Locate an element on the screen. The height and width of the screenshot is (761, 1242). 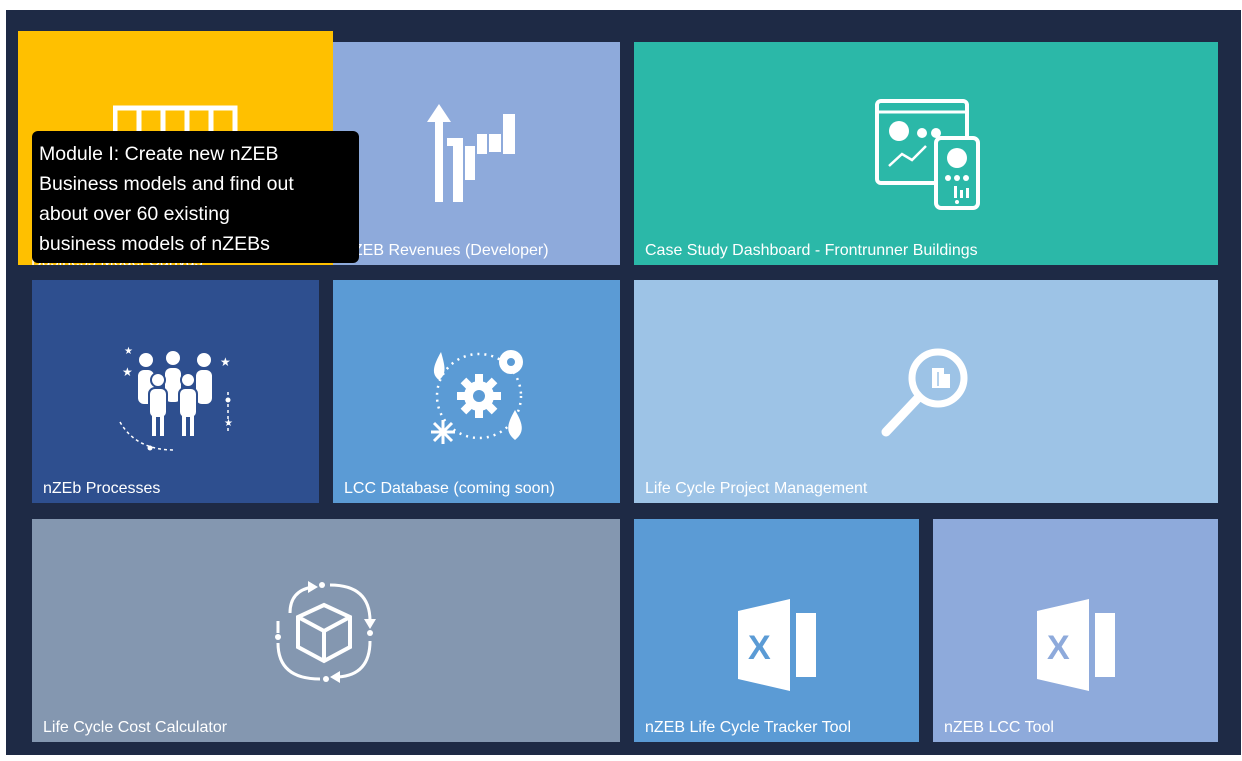
tile-label: nZEB Life Cycle Tracker Tool is located at coordinates (748, 727).